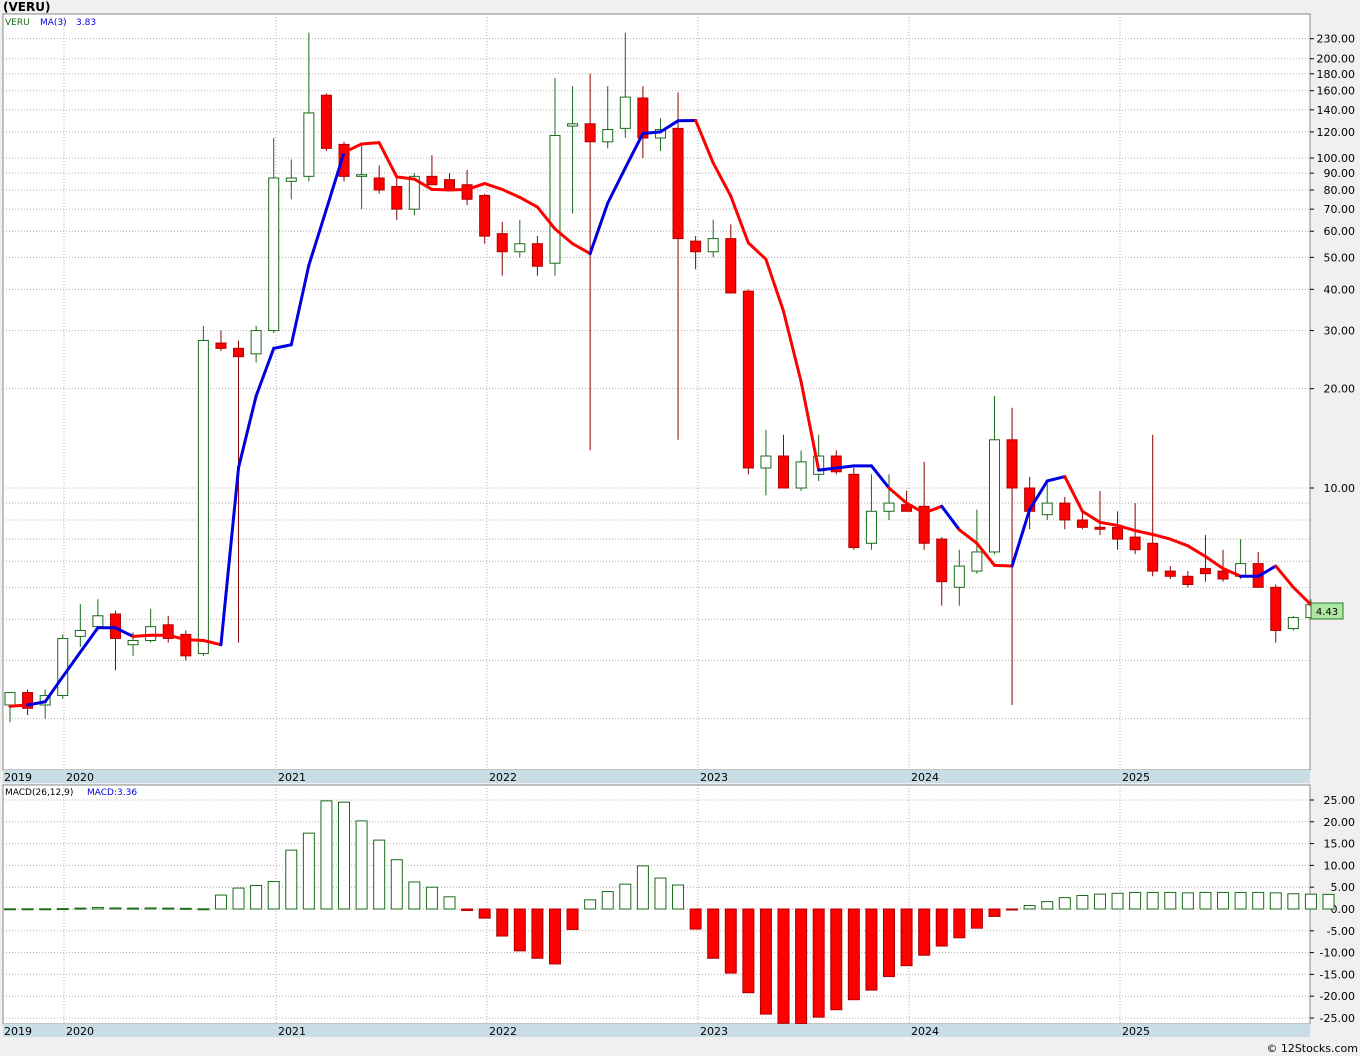 This screenshot has height=1056, width=1360. Describe the element at coordinates (656, 776) in the screenshot. I see `x-axis-band-top` at that location.